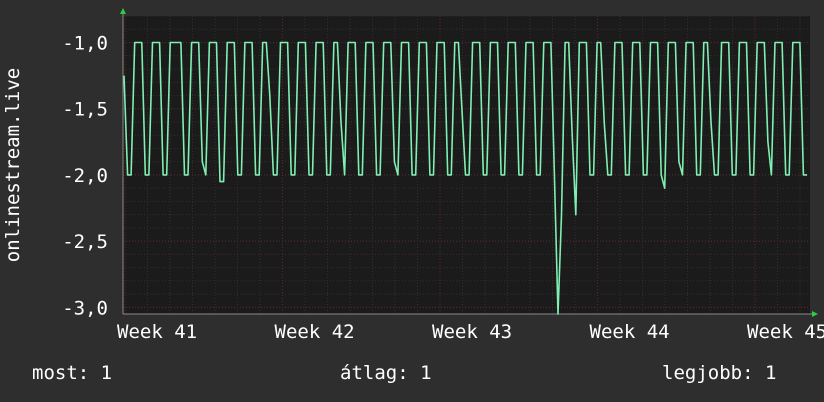  I want to click on best-value: legjobb: 1, so click(719, 373).